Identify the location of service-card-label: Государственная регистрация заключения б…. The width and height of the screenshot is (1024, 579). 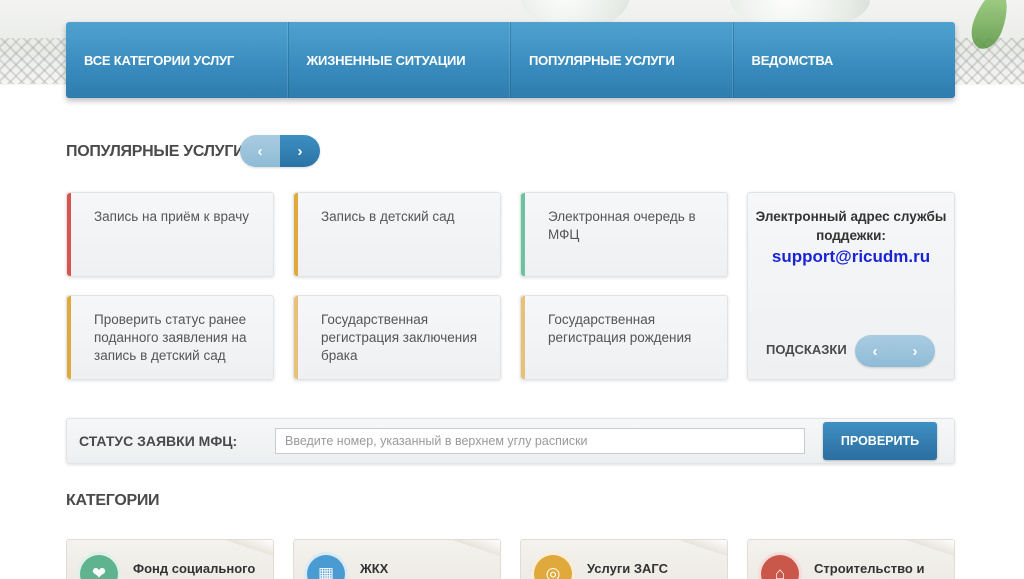
(399, 337).